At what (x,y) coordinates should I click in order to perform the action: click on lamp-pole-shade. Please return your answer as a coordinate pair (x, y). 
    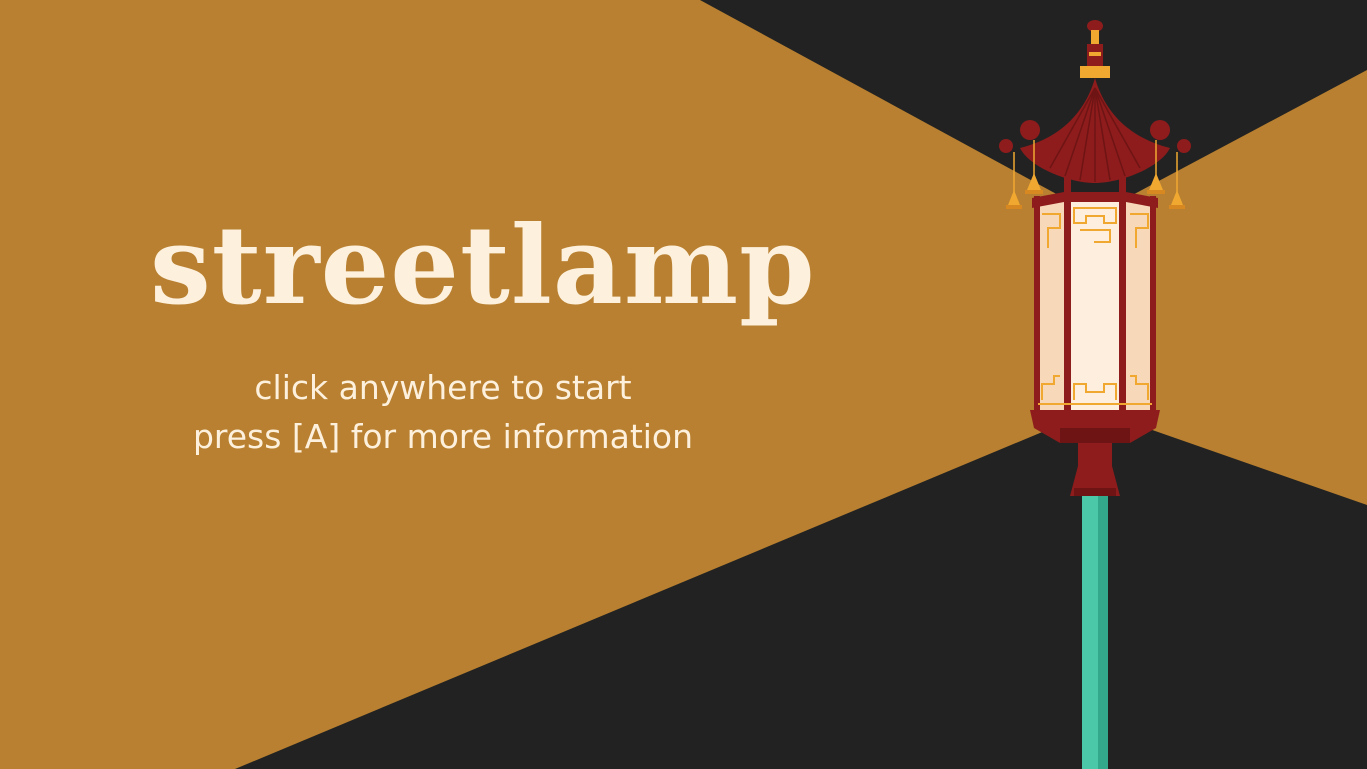
    Looking at the image, I should click on (1103, 631).